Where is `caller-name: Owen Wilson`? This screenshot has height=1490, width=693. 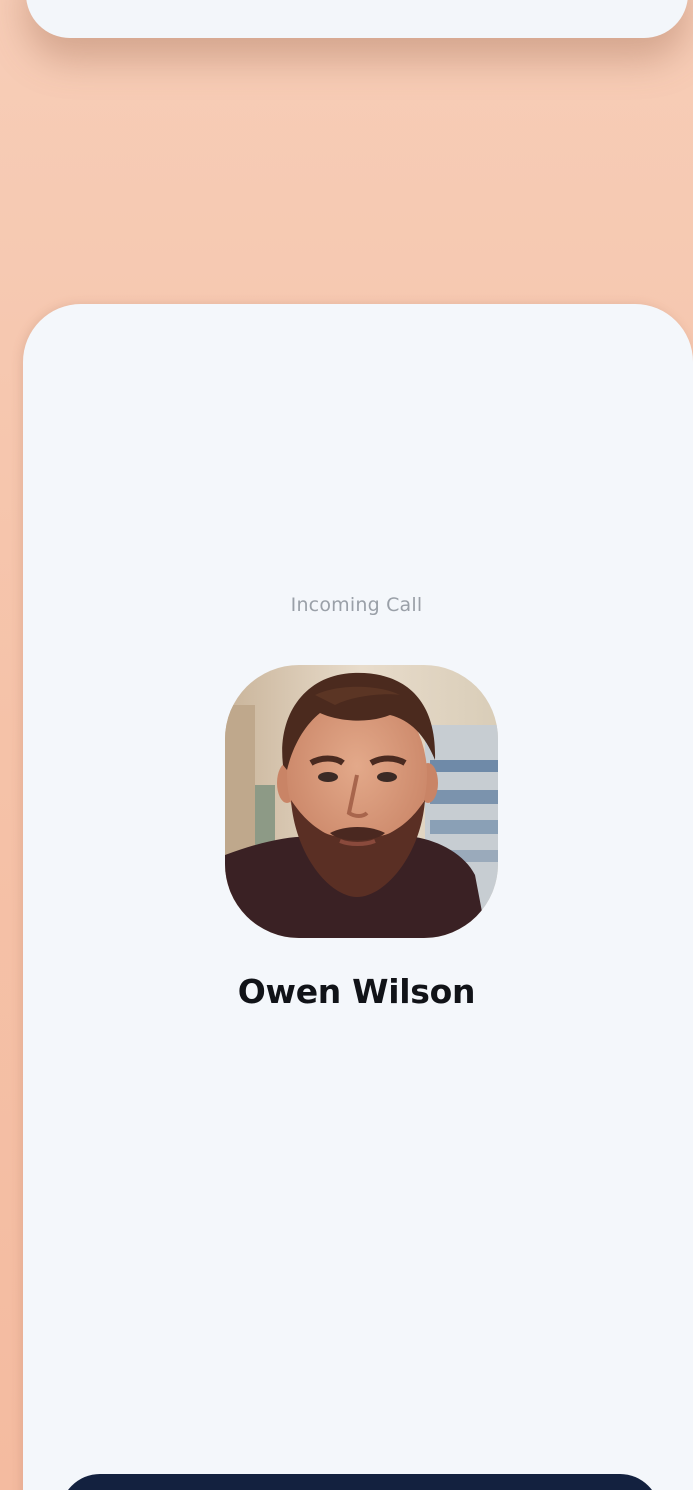
caller-name: Owen Wilson is located at coordinates (356, 991).